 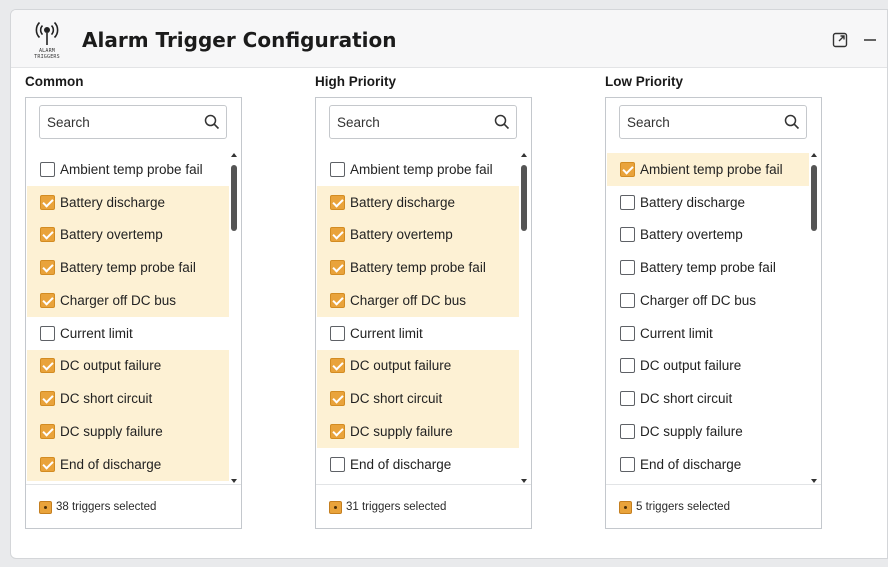 I want to click on column-title: Low Priority, so click(x=644, y=81).